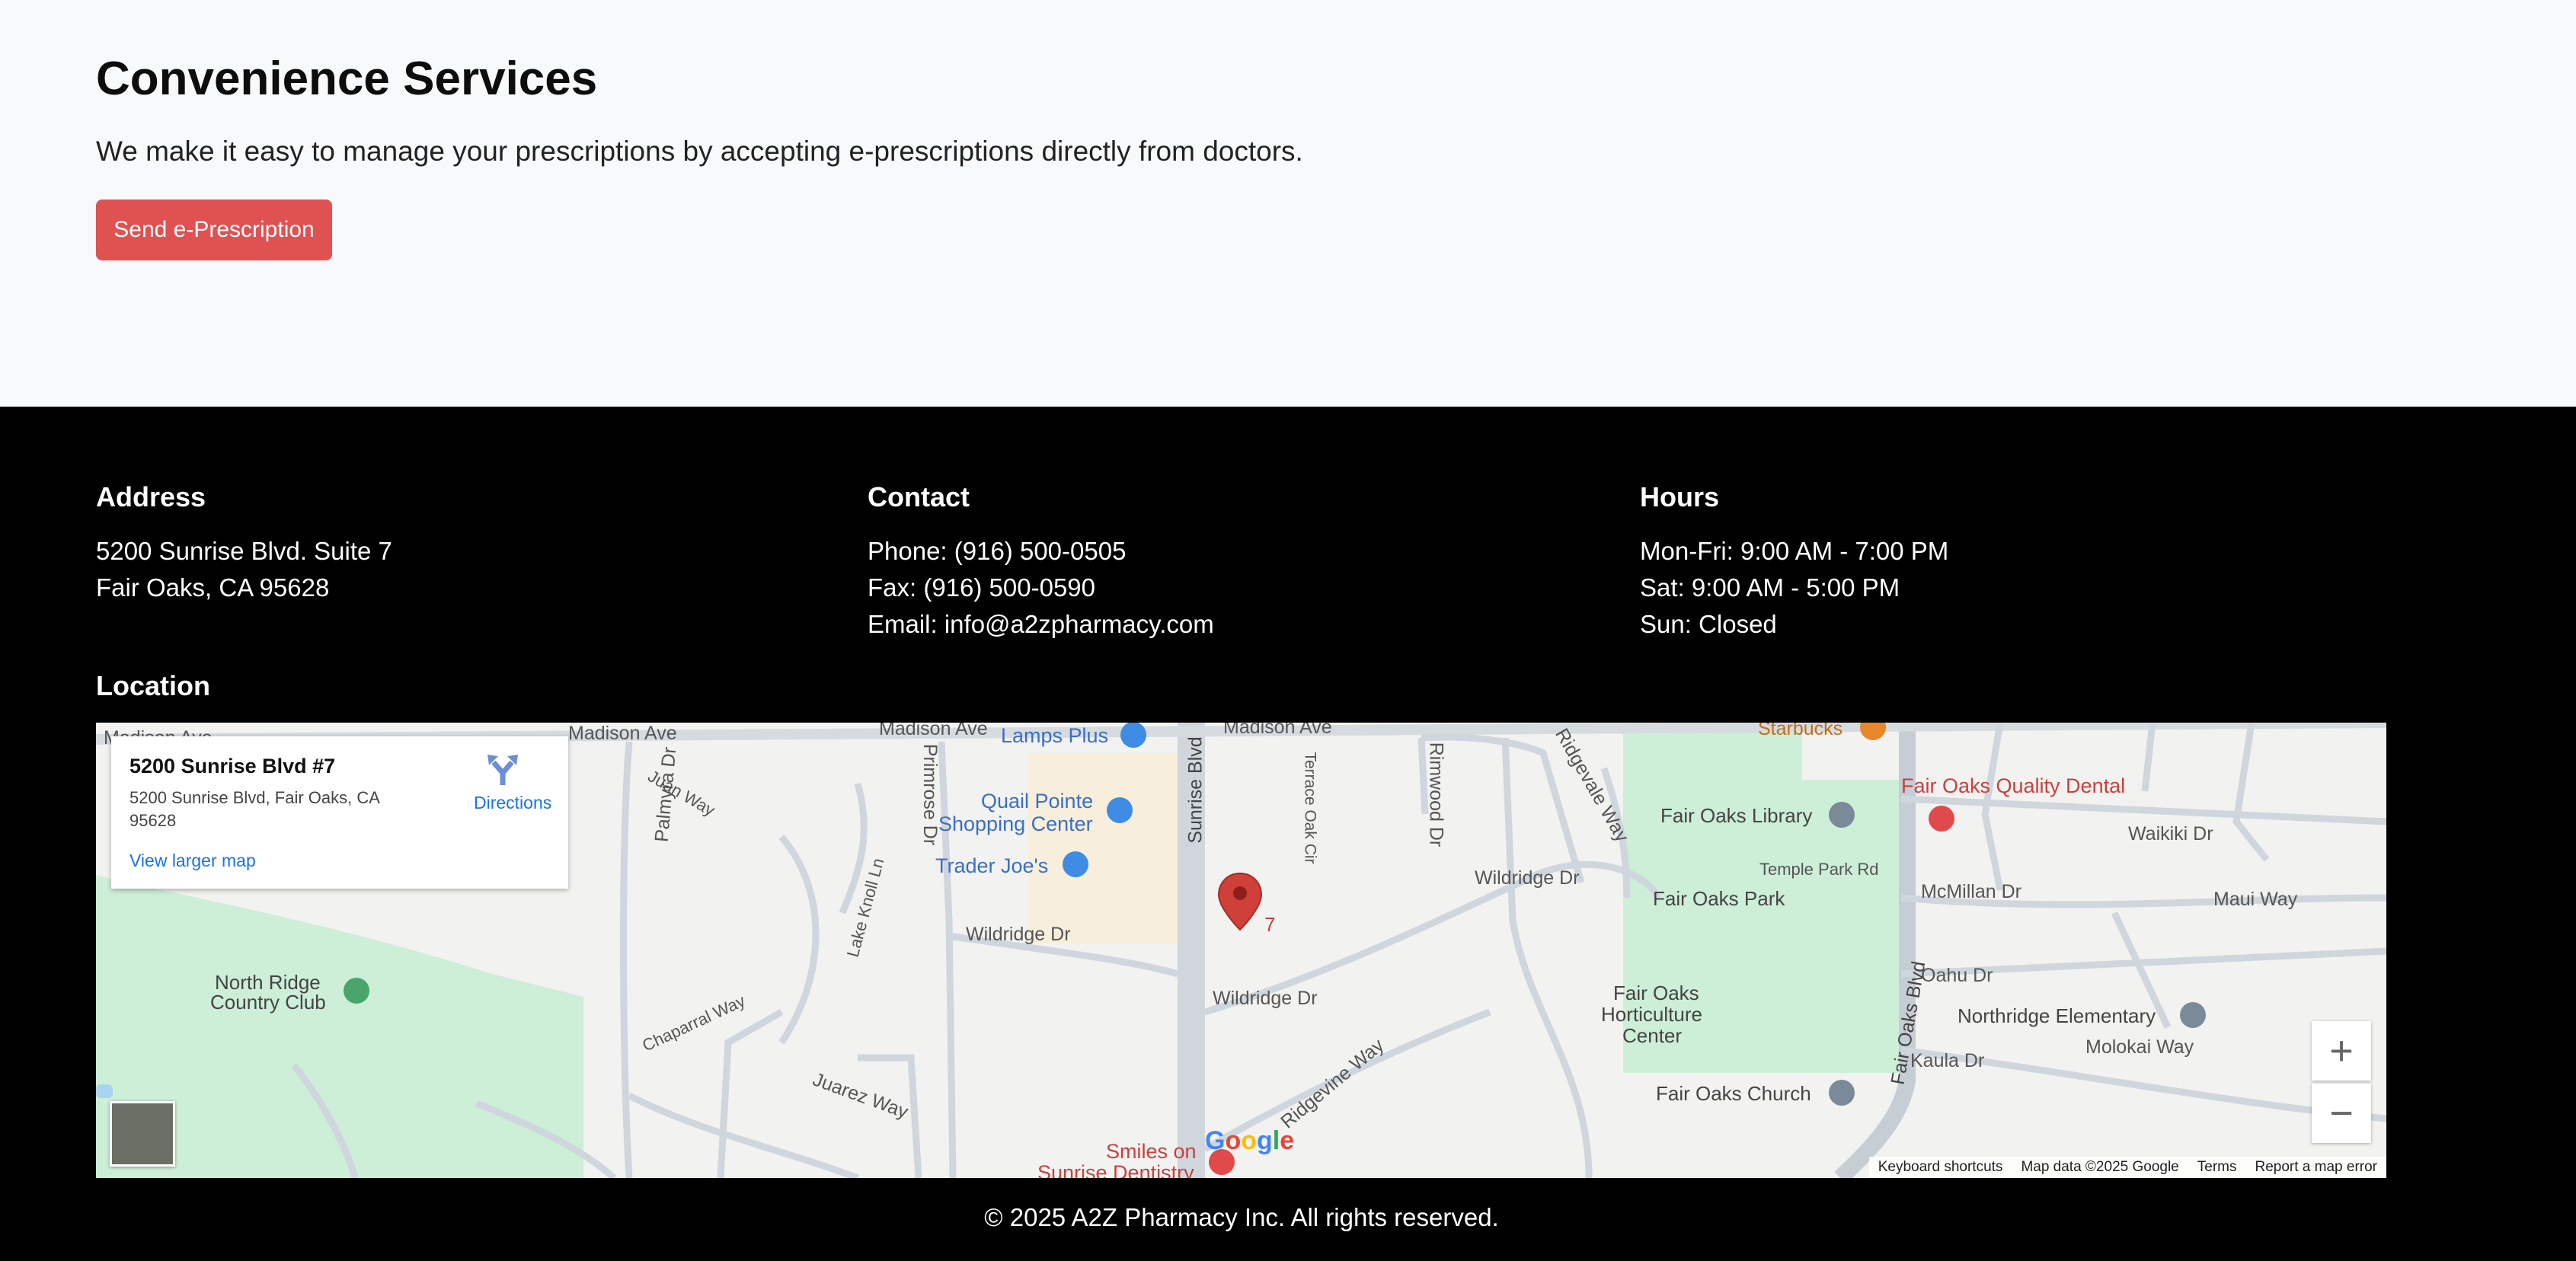 The width and height of the screenshot is (2576, 1261). Describe the element at coordinates (1940, 1168) in the screenshot. I see `keyboard-shortcuts-link: Keyboard shortcuts` at that location.